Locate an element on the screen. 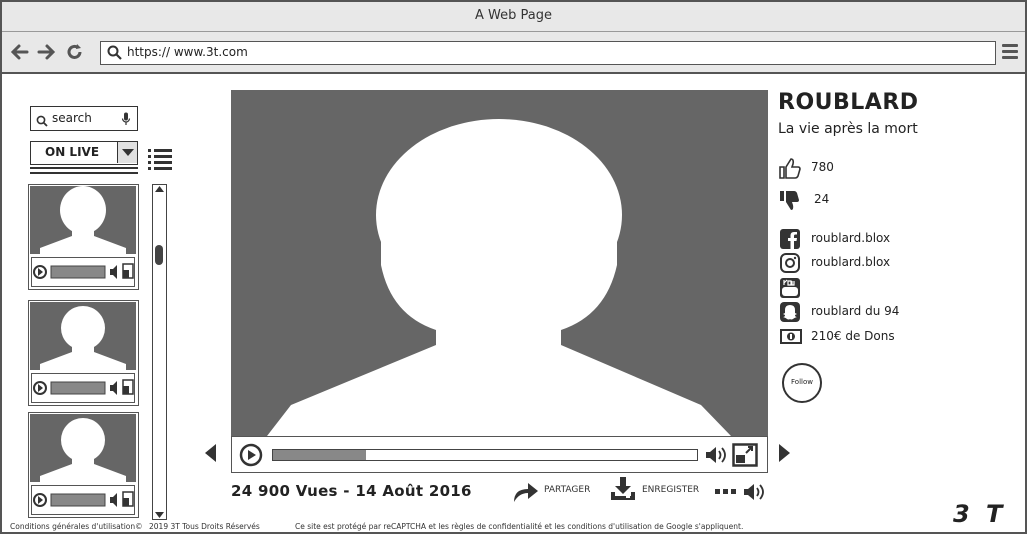 This screenshot has width=1027, height=534. next-video-icon is located at coordinates (784, 453).